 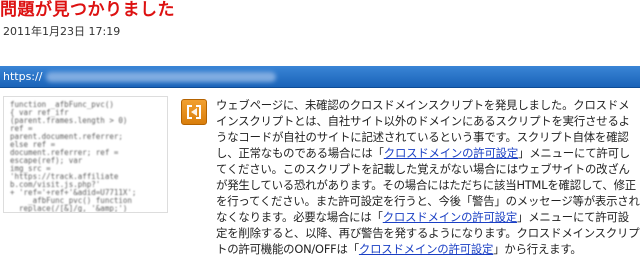 I want to click on cross-domain-settings-link-2: クロスドメインの許可設定, so click(x=450, y=217).